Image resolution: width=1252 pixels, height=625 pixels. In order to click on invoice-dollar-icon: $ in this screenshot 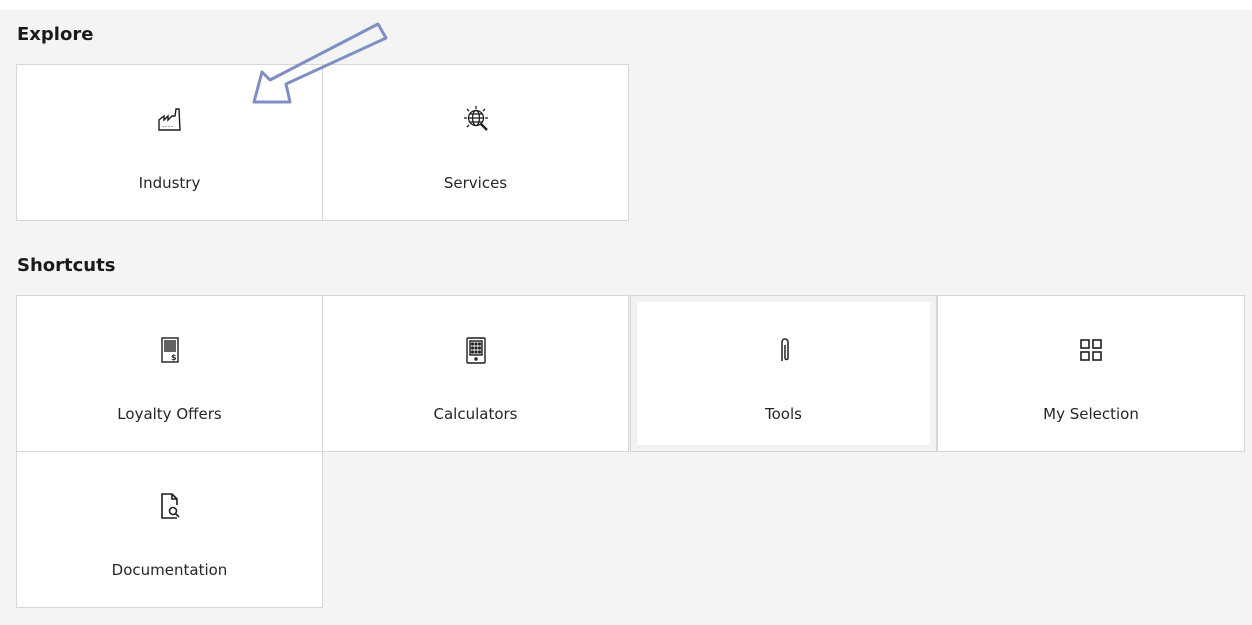, I will do `click(170, 350)`.